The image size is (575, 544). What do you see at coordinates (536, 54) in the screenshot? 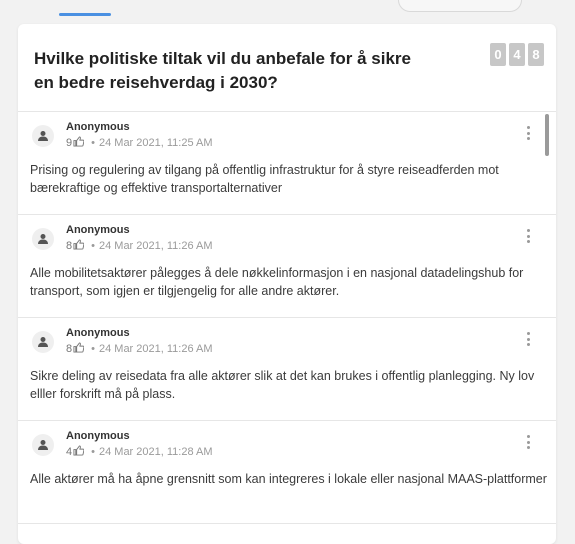
I see `counter-digit: 8` at bounding box center [536, 54].